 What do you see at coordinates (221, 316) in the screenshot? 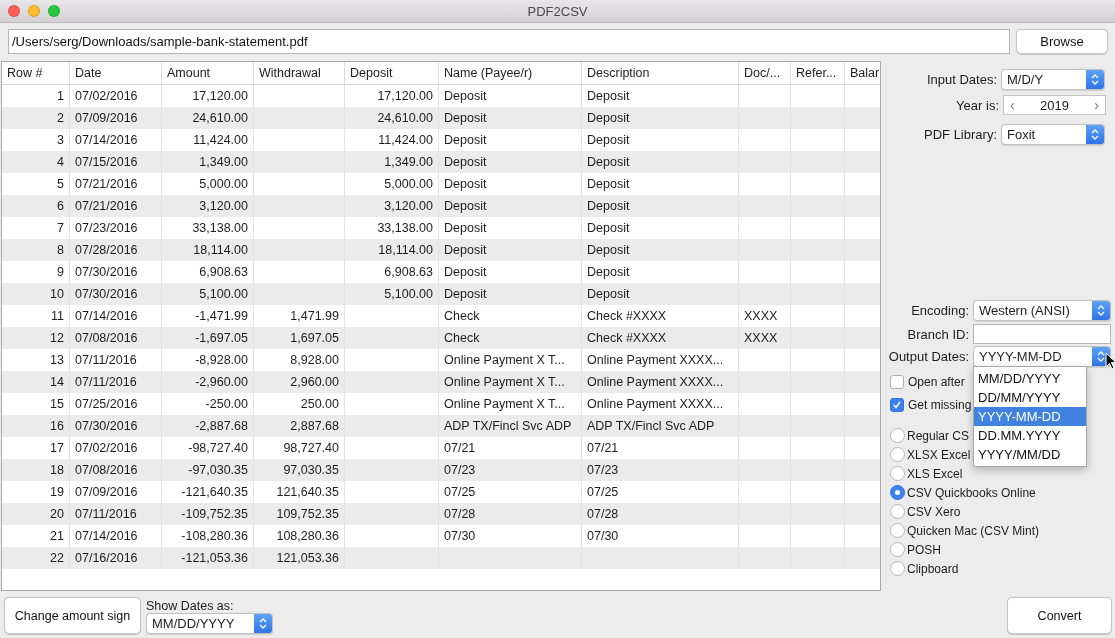
I see `table-cell: -1,471.99` at bounding box center [221, 316].